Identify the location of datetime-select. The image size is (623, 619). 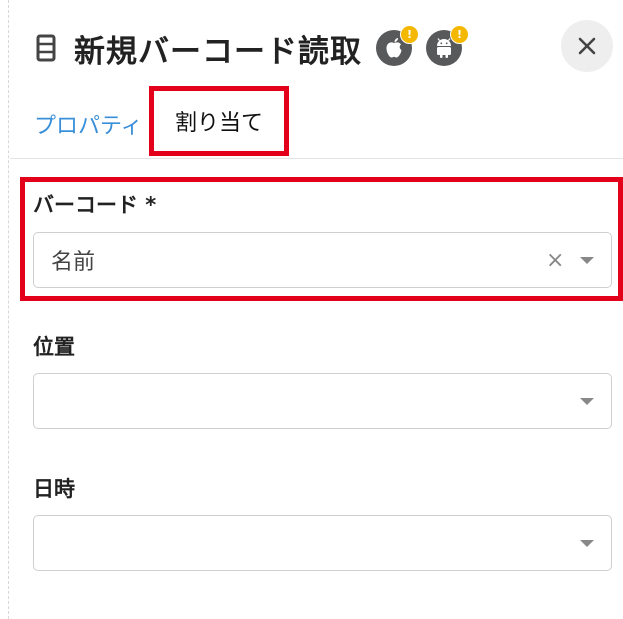
(322, 543).